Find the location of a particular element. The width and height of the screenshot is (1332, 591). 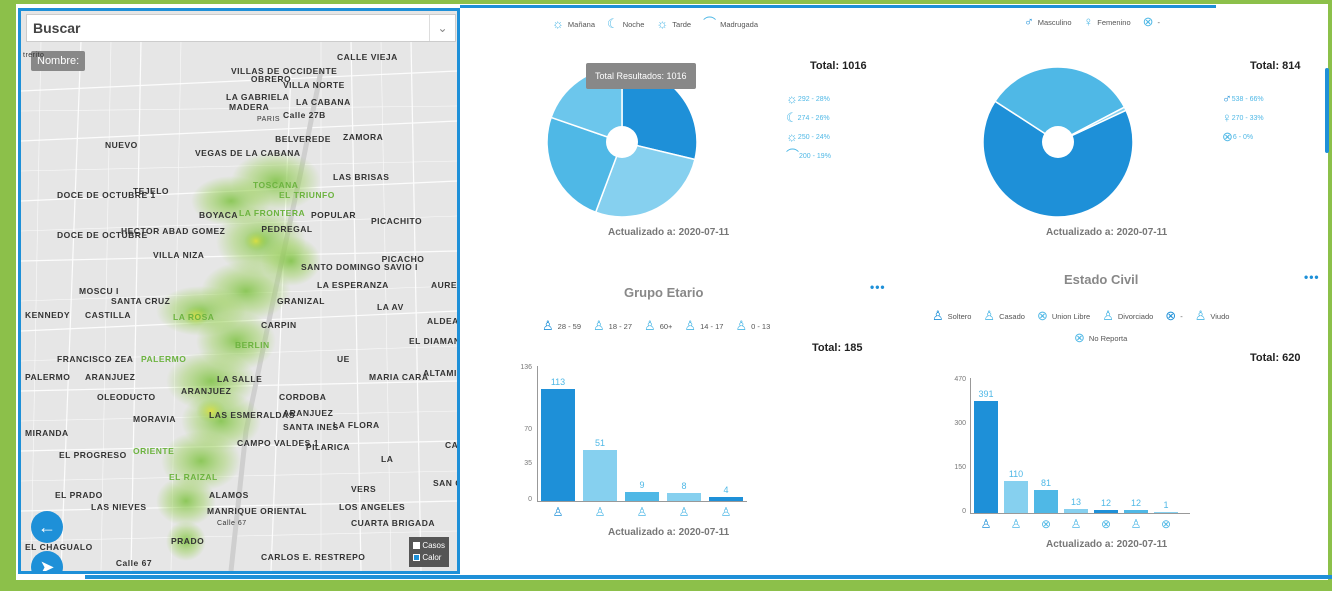

layer-toggle: Casos Calor is located at coordinates (429, 552).